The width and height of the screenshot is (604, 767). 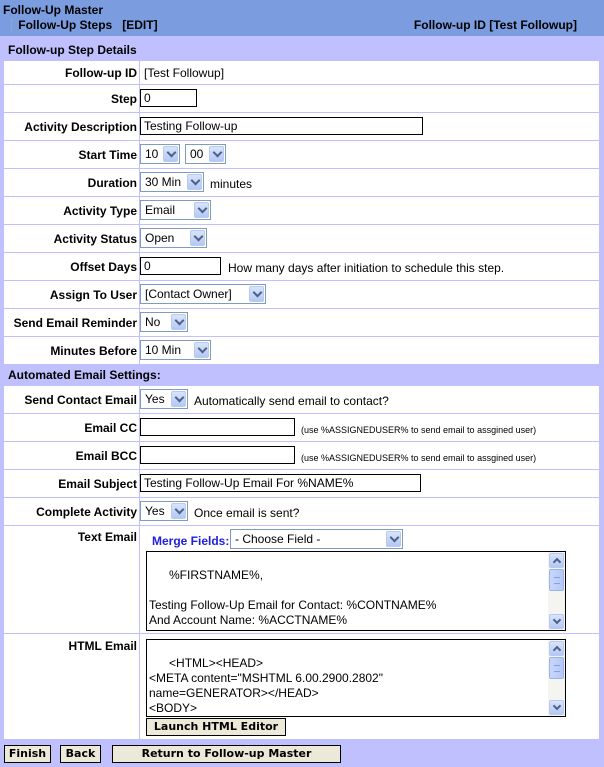 I want to click on activity-type-select: Email, so click(x=175, y=210).